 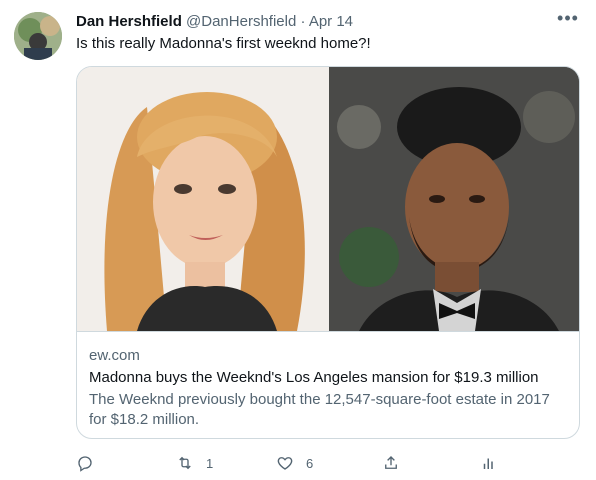 I want to click on retweet-button: 1, so click(x=194, y=463).